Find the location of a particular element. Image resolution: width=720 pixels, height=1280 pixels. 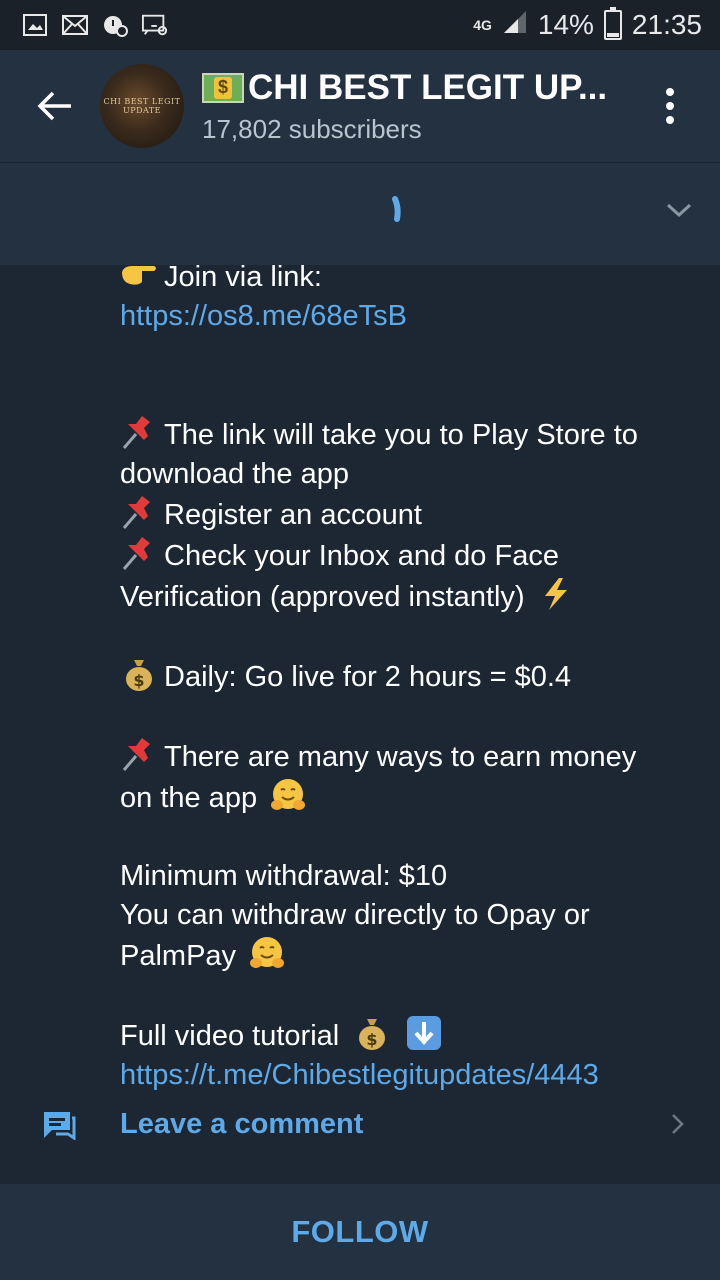

comment-icon is located at coordinates (60, 1126).